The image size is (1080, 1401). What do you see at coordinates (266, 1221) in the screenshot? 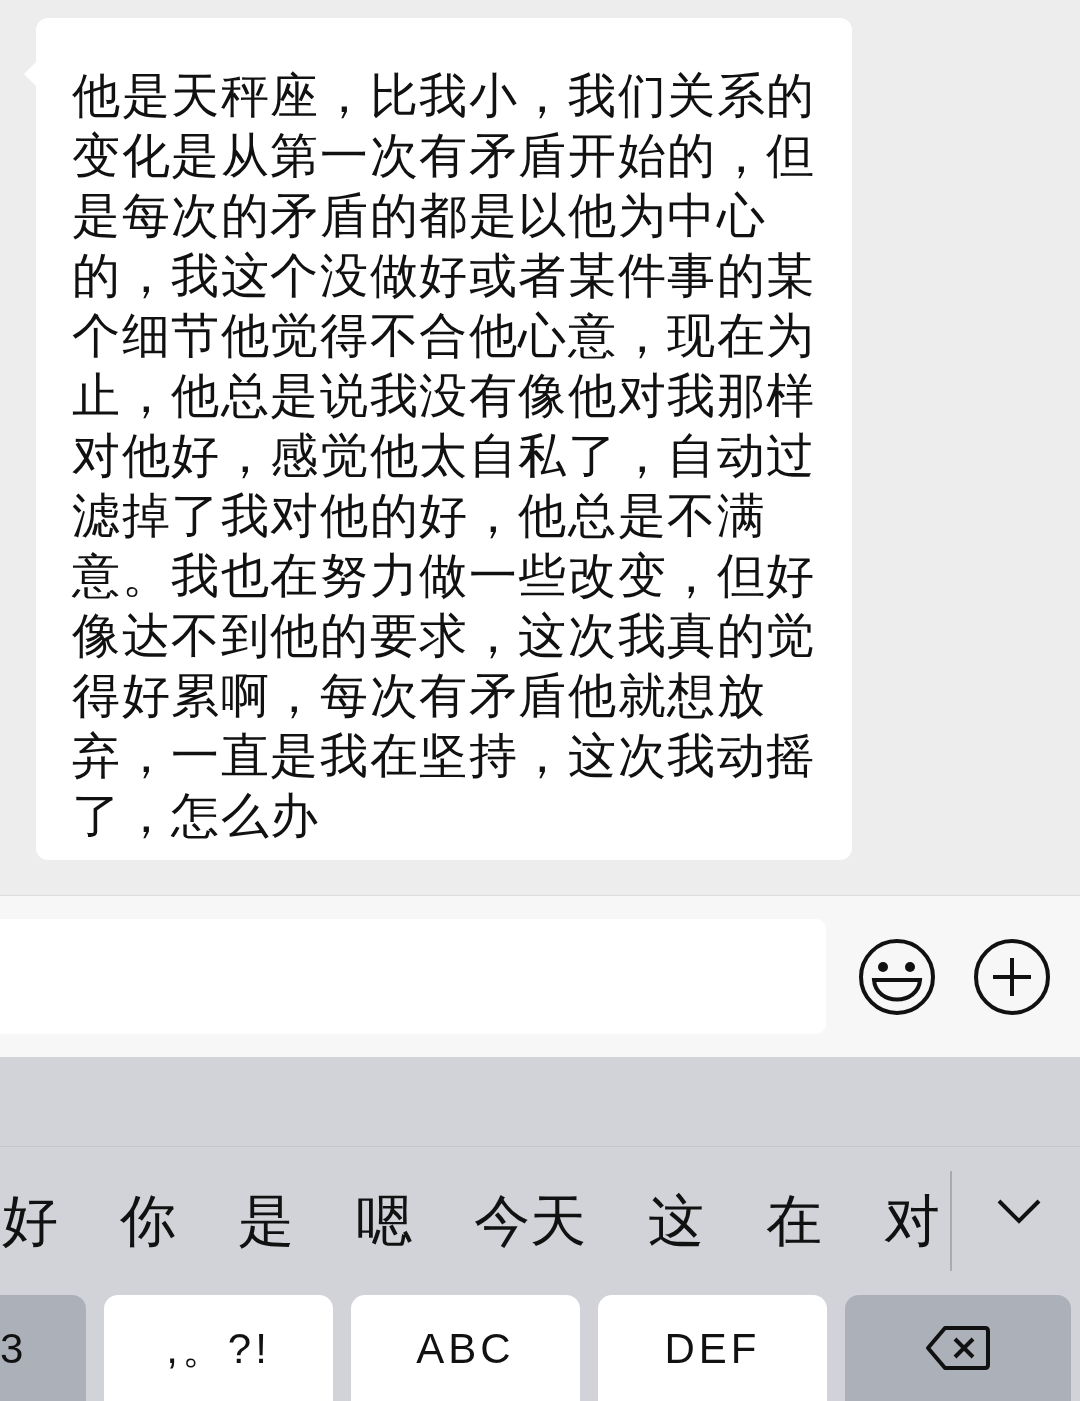
I see `candidate-word: 是` at bounding box center [266, 1221].